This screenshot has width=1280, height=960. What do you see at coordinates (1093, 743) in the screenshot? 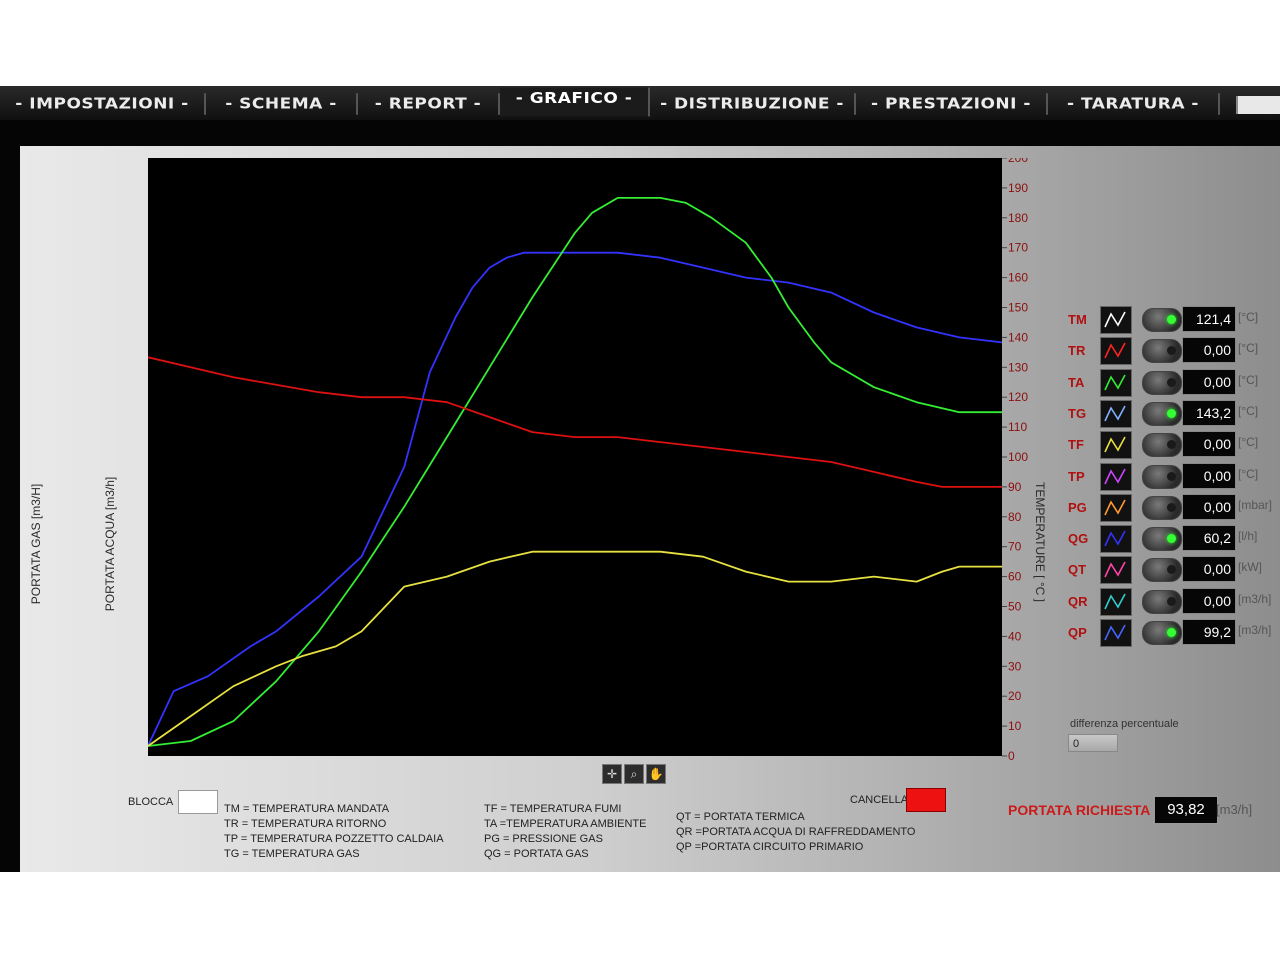
I see `diff-percent-input: 0` at bounding box center [1093, 743].